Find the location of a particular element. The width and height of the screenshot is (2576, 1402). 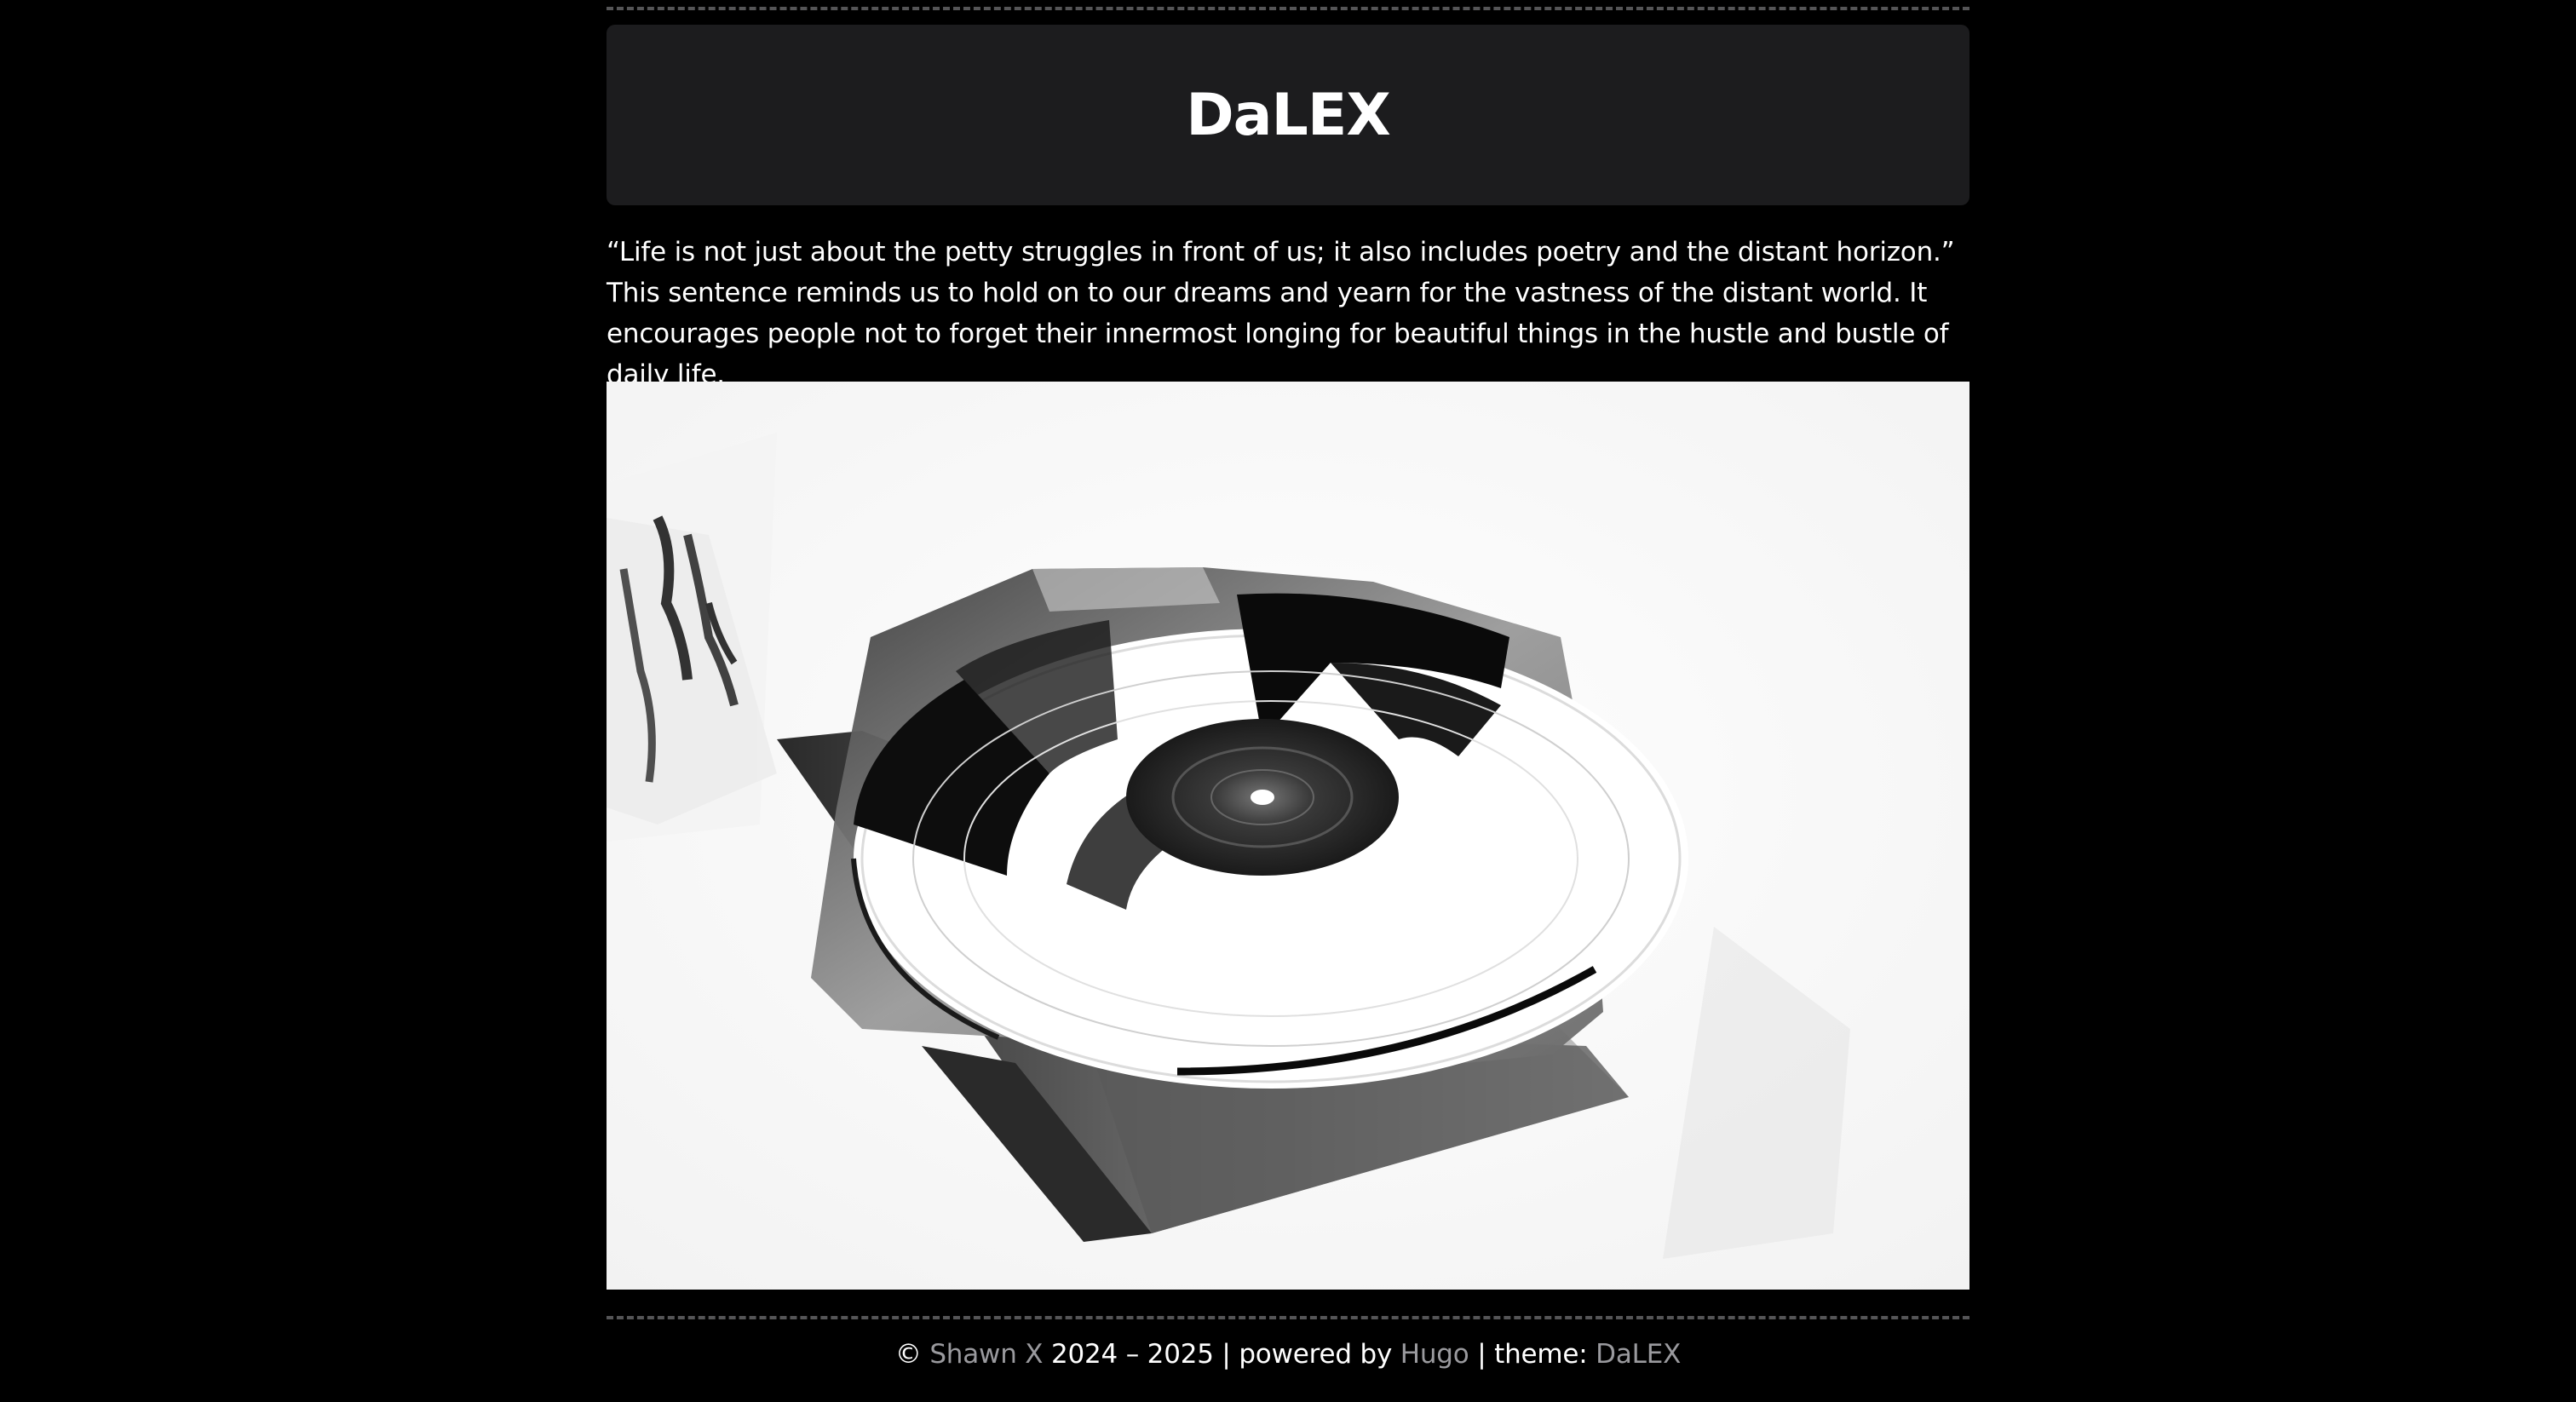

copyright-symbol: © is located at coordinates (908, 1354).